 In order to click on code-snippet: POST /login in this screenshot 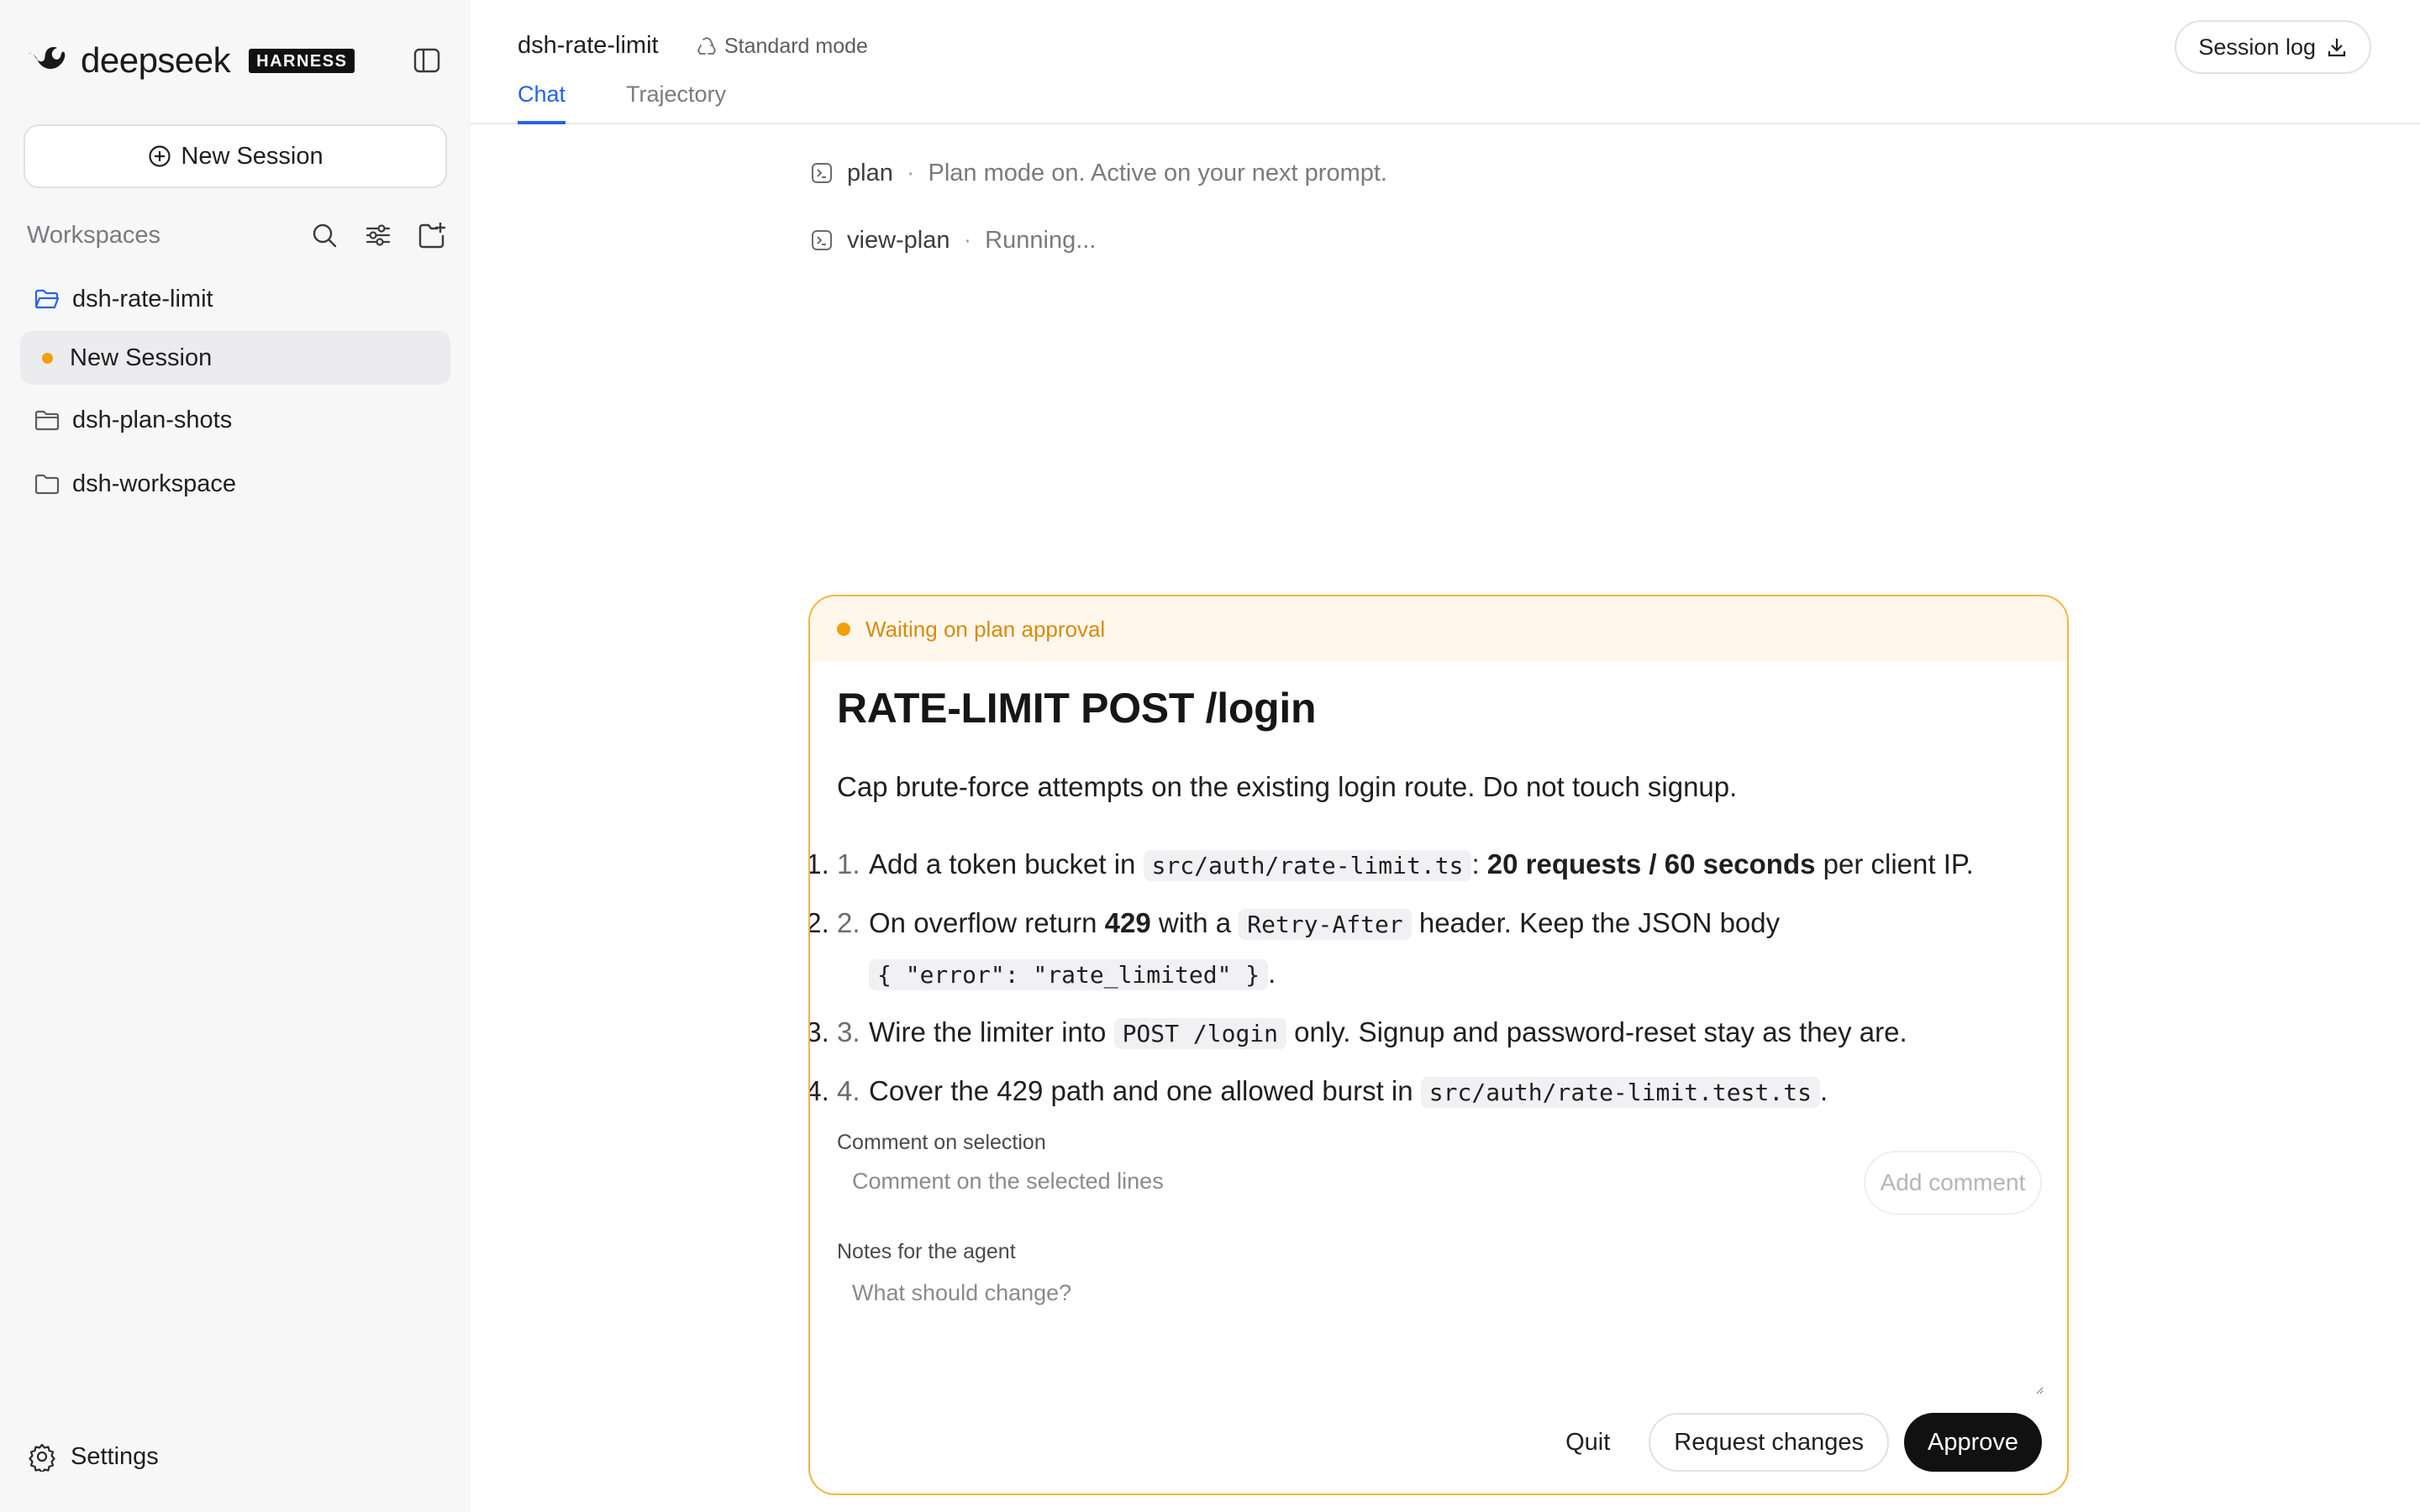, I will do `click(1200, 1033)`.